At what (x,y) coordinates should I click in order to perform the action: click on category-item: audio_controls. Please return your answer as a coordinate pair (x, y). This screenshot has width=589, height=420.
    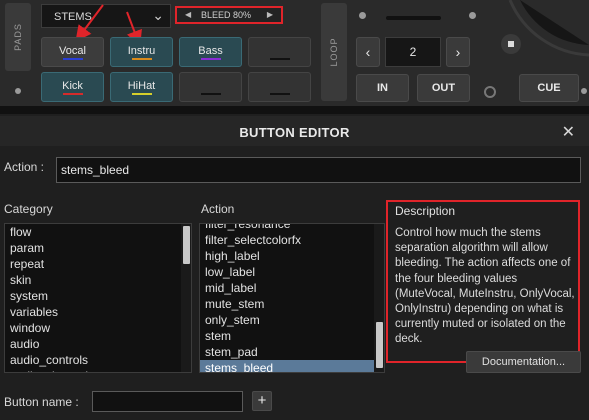
    Looking at the image, I should click on (98, 360).